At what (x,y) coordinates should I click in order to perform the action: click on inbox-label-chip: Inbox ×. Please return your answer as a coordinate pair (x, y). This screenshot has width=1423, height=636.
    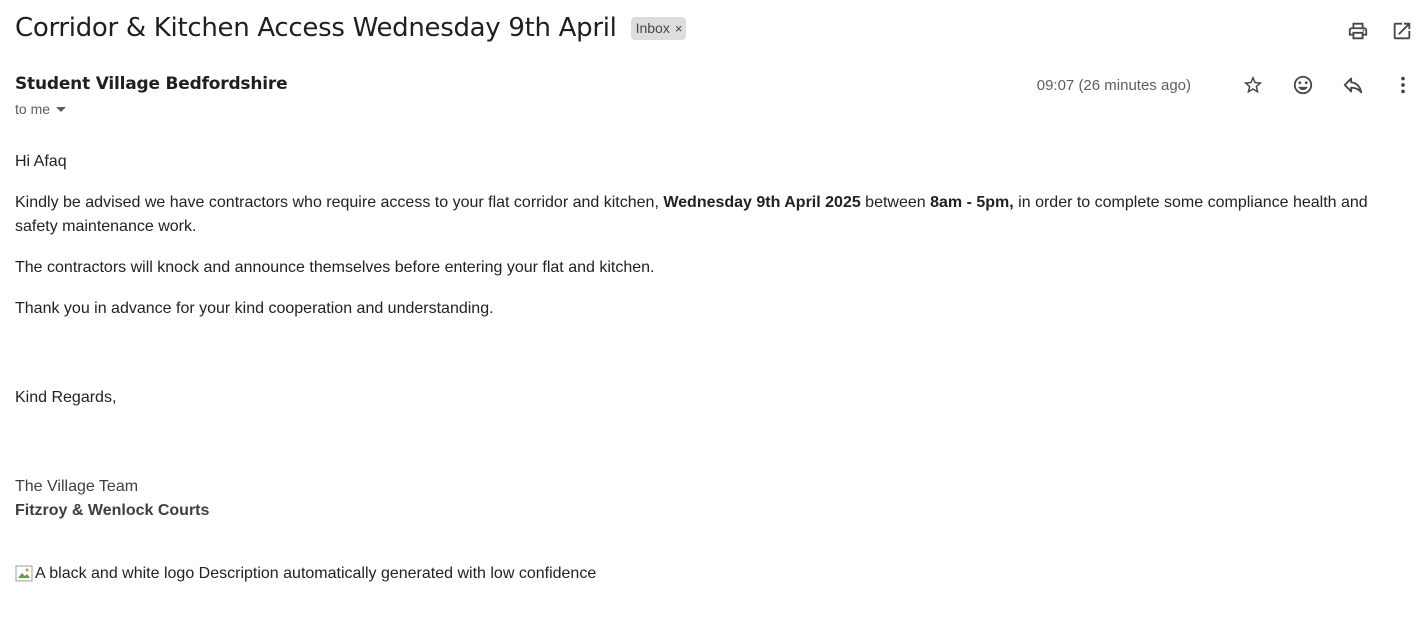
    Looking at the image, I should click on (658, 28).